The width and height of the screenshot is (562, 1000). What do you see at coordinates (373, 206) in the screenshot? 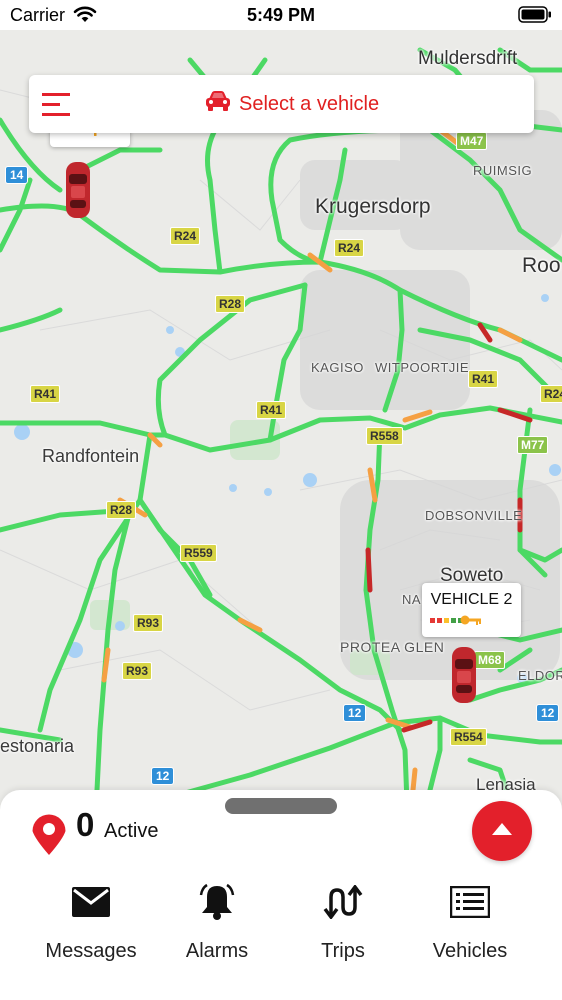
I see `map-label-krugersdorp: Krugersdorp` at bounding box center [373, 206].